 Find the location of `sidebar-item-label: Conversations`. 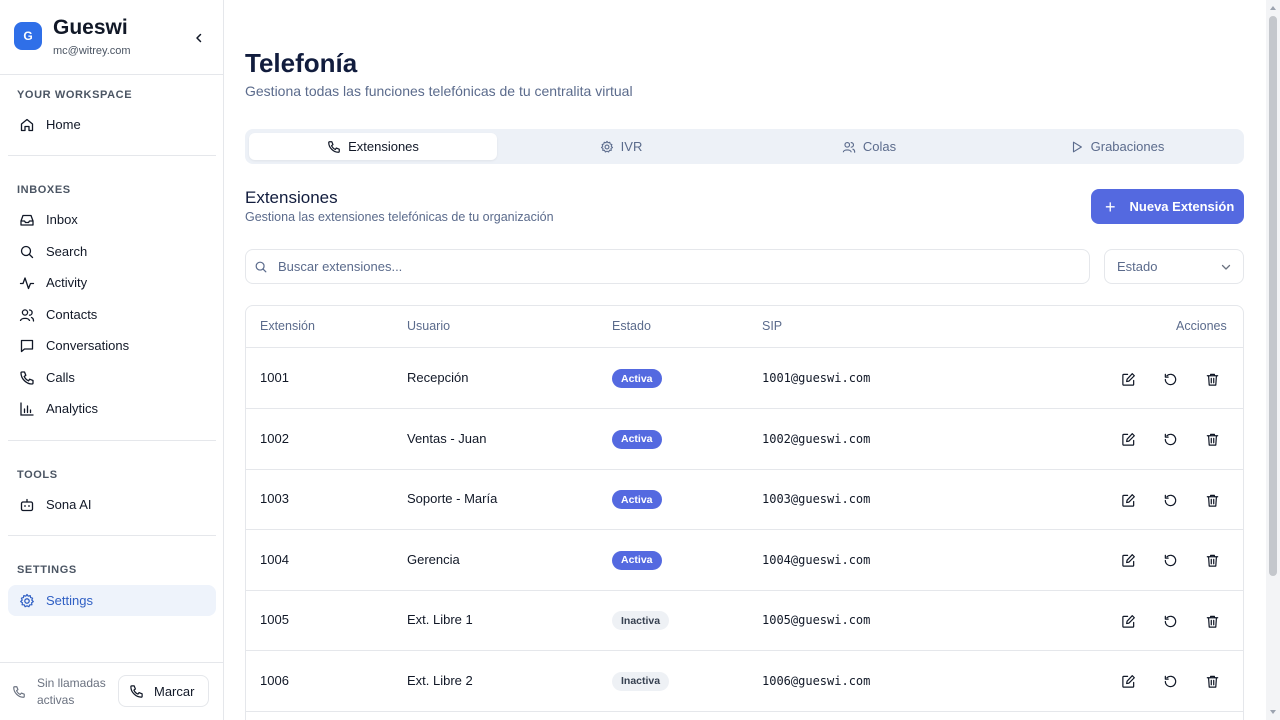

sidebar-item-label: Conversations is located at coordinates (88, 345).